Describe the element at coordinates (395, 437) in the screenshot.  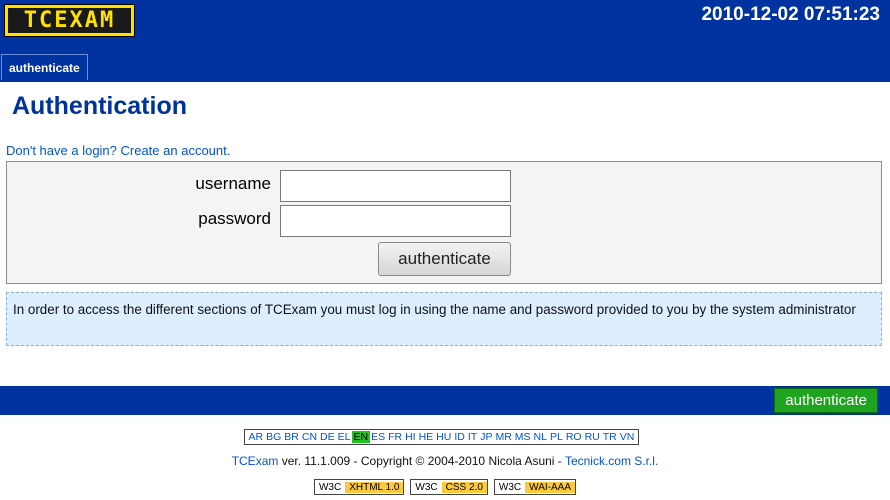
I see `language-fr: FR` at that location.